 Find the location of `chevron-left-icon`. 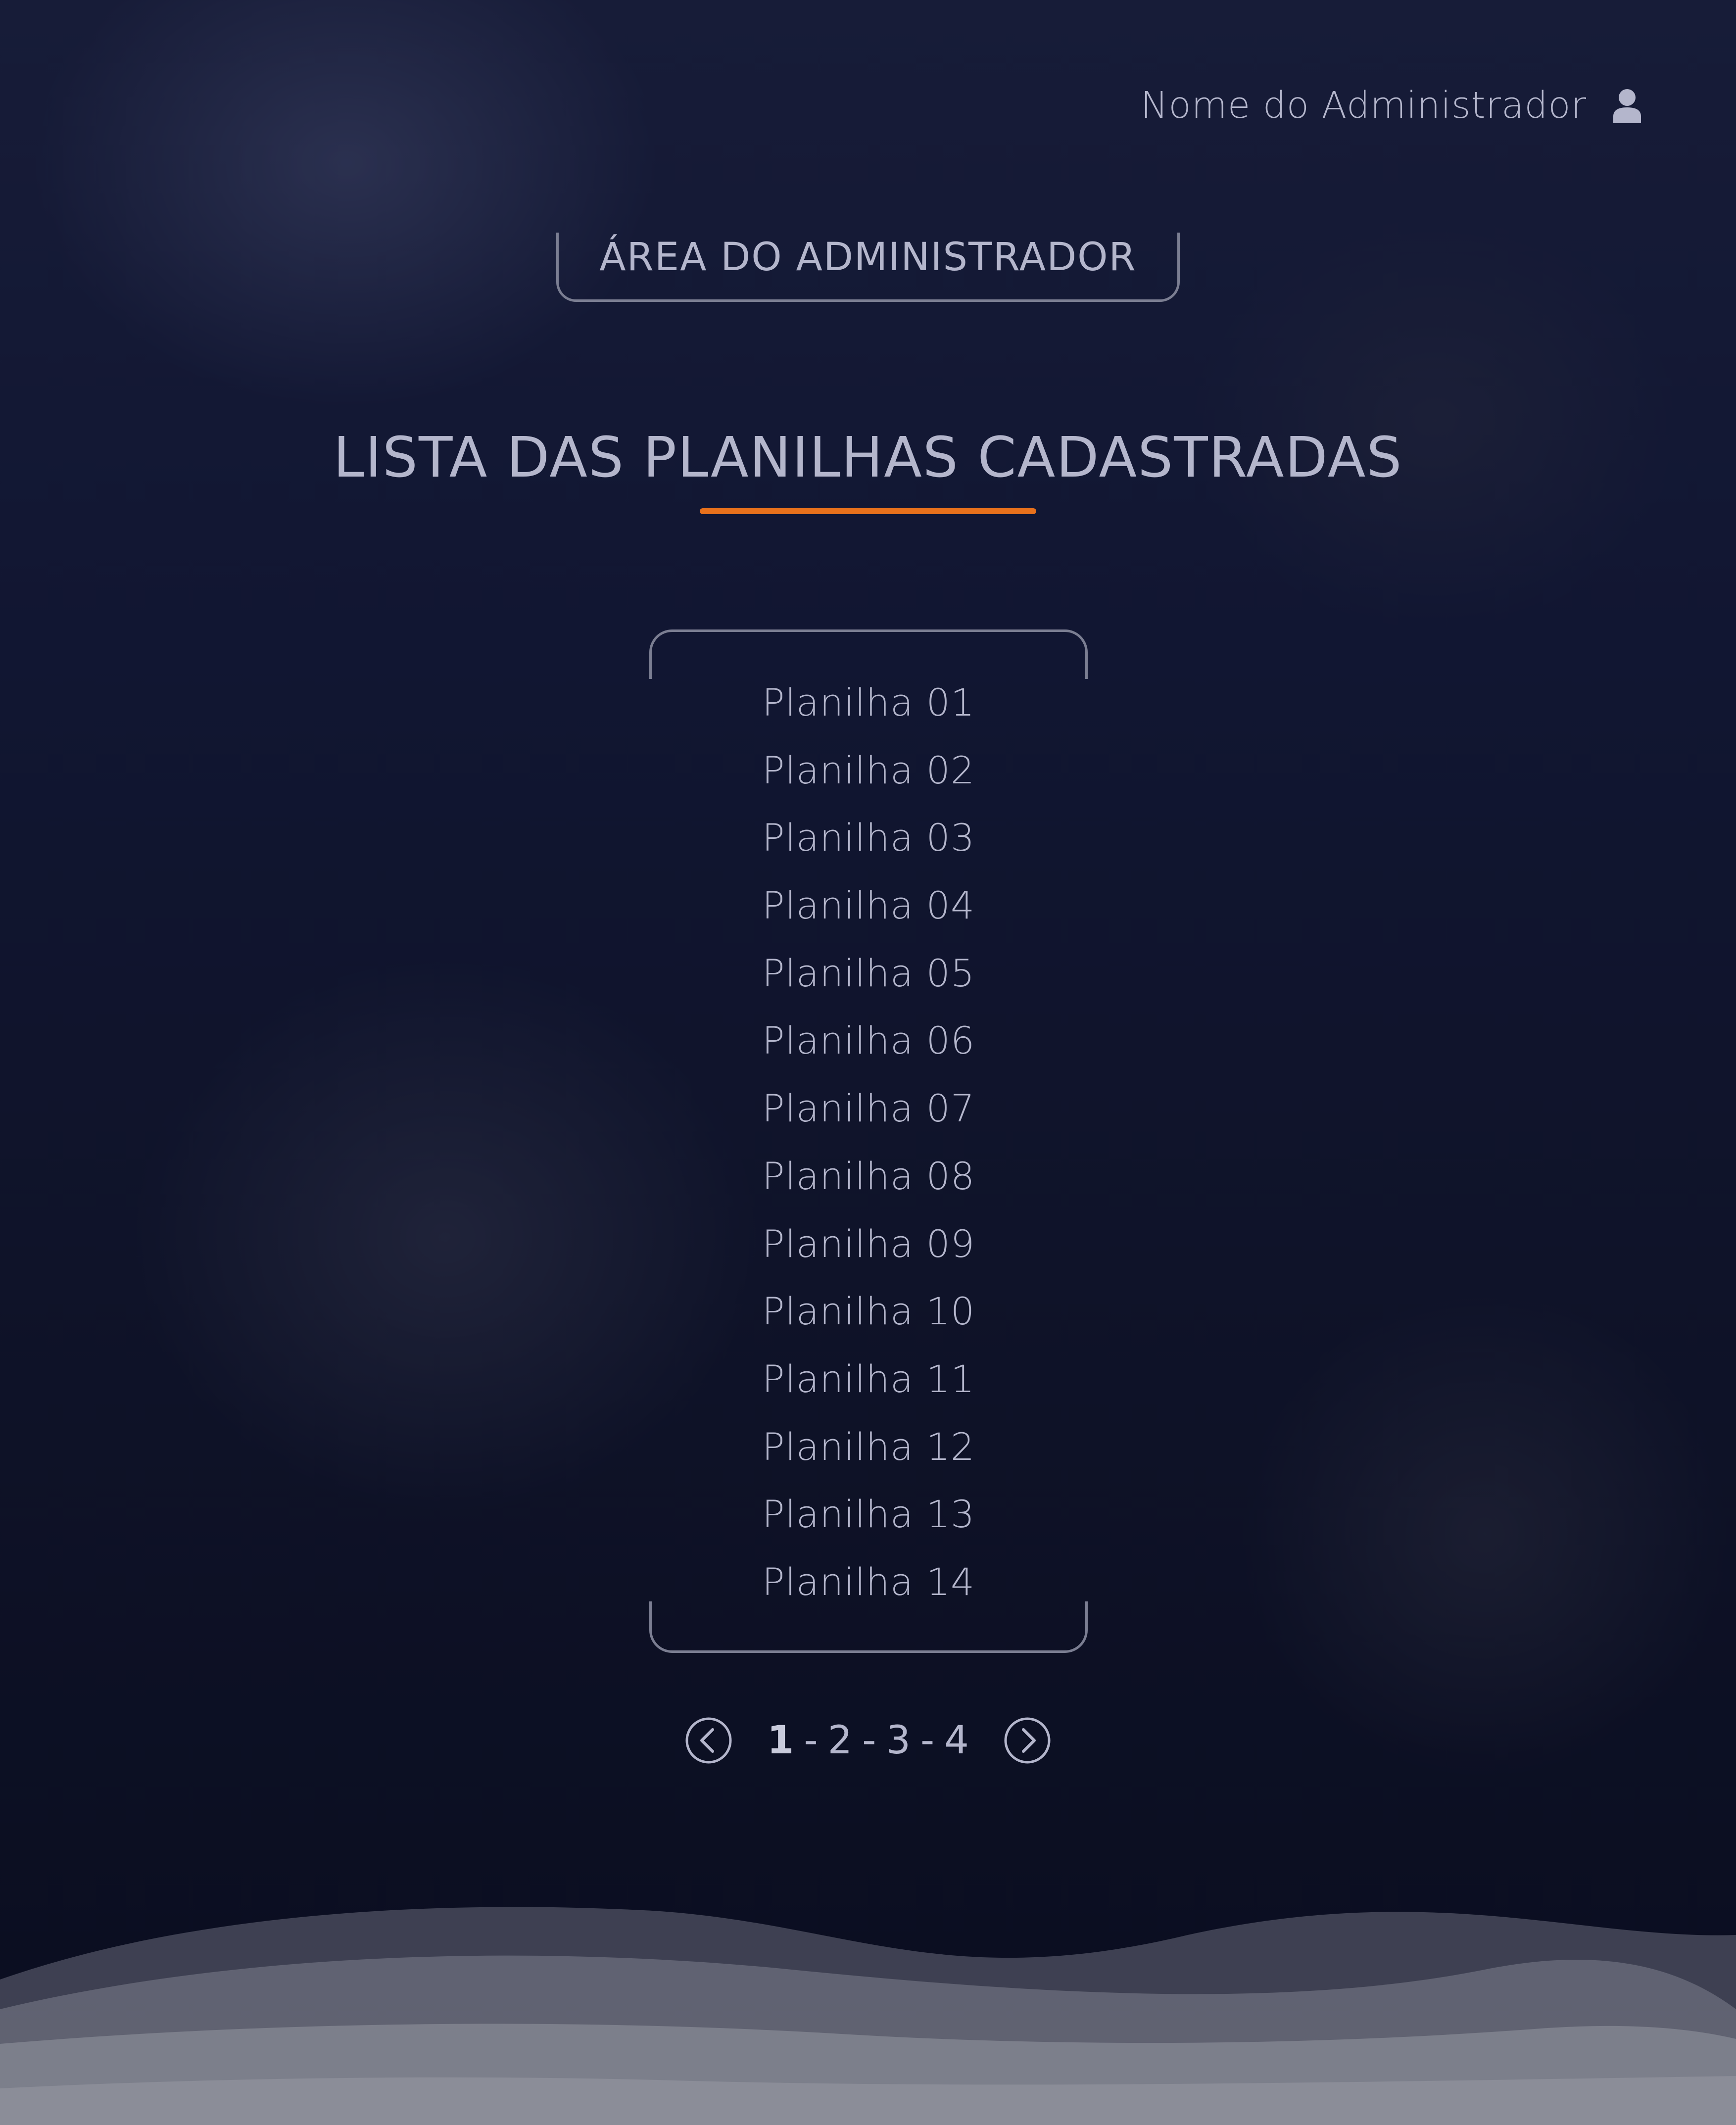

chevron-left-icon is located at coordinates (708, 1741).